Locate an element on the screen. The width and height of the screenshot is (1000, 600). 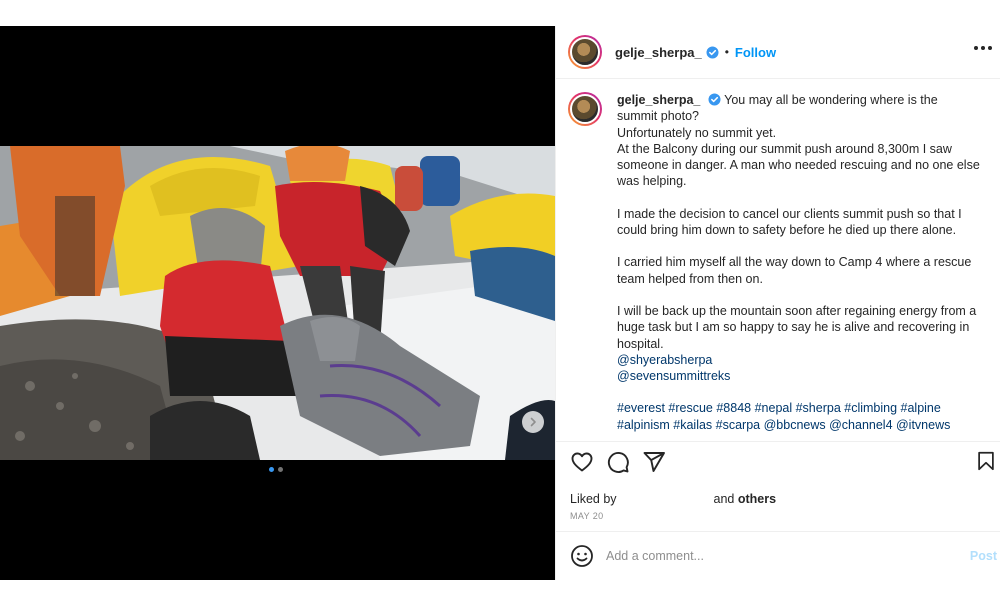
likes-and: and is located at coordinates (724, 499).